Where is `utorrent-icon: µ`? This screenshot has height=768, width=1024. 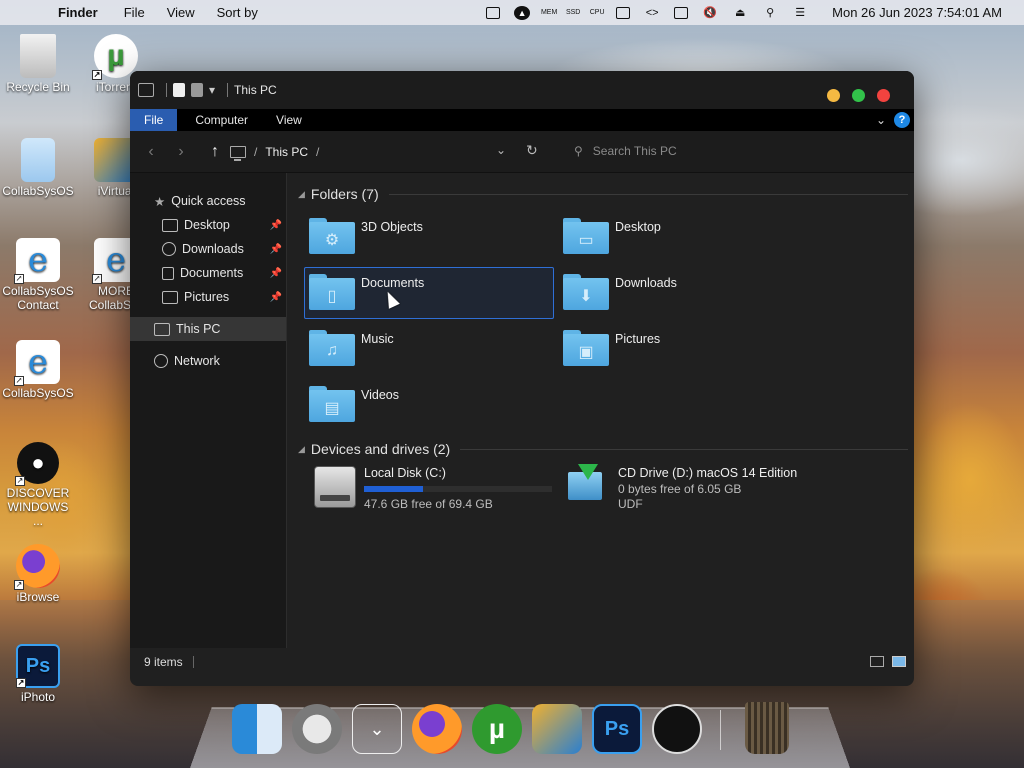
utorrent-icon: µ is located at coordinates (497, 729).